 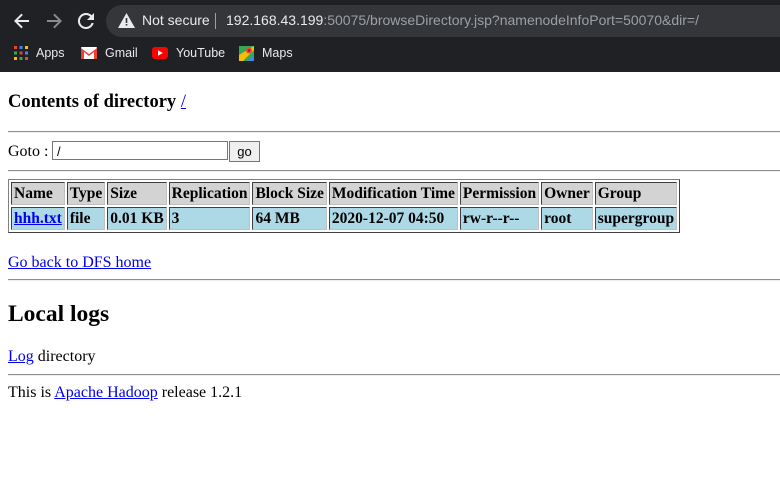 I want to click on cell-owner: root, so click(x=567, y=218).